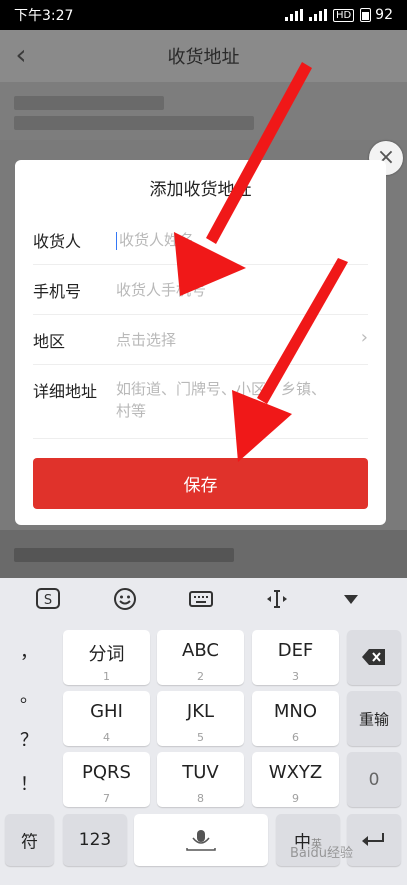 The image size is (407, 885). I want to click on backspace-icon, so click(373, 657).